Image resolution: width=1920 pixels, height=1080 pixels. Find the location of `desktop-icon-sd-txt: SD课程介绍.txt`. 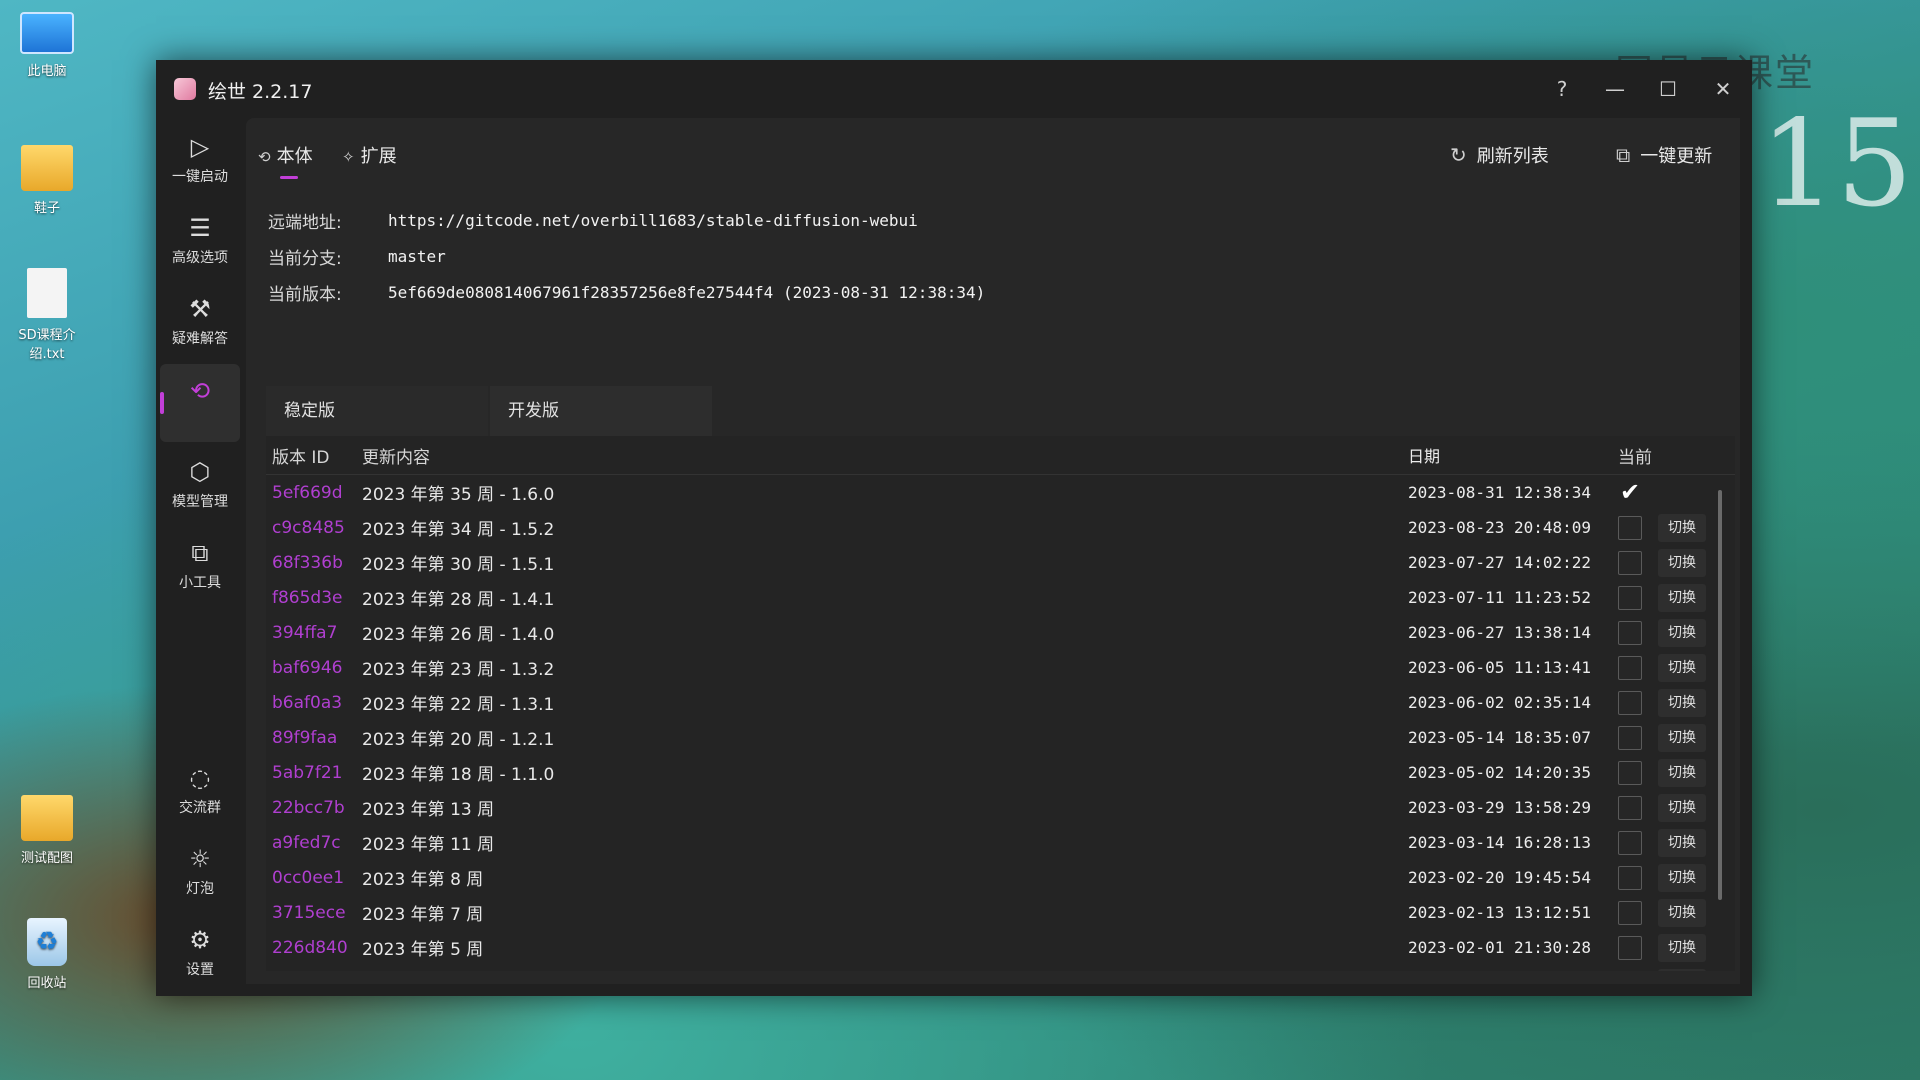

desktop-icon-sd-txt: SD课程介绍.txt is located at coordinates (47, 315).